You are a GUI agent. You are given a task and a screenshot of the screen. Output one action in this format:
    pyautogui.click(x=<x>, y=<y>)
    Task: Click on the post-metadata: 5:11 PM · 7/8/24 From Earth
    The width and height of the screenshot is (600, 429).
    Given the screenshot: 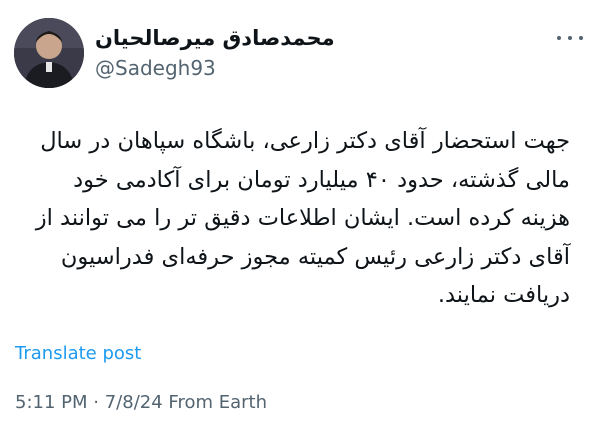 What is the action you would take?
    pyautogui.click(x=141, y=402)
    